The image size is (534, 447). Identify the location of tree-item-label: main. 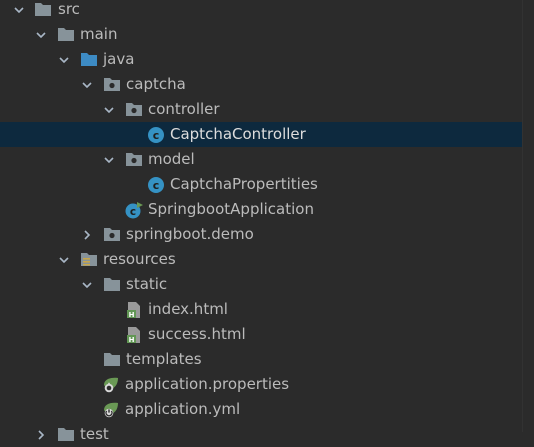
(99, 34).